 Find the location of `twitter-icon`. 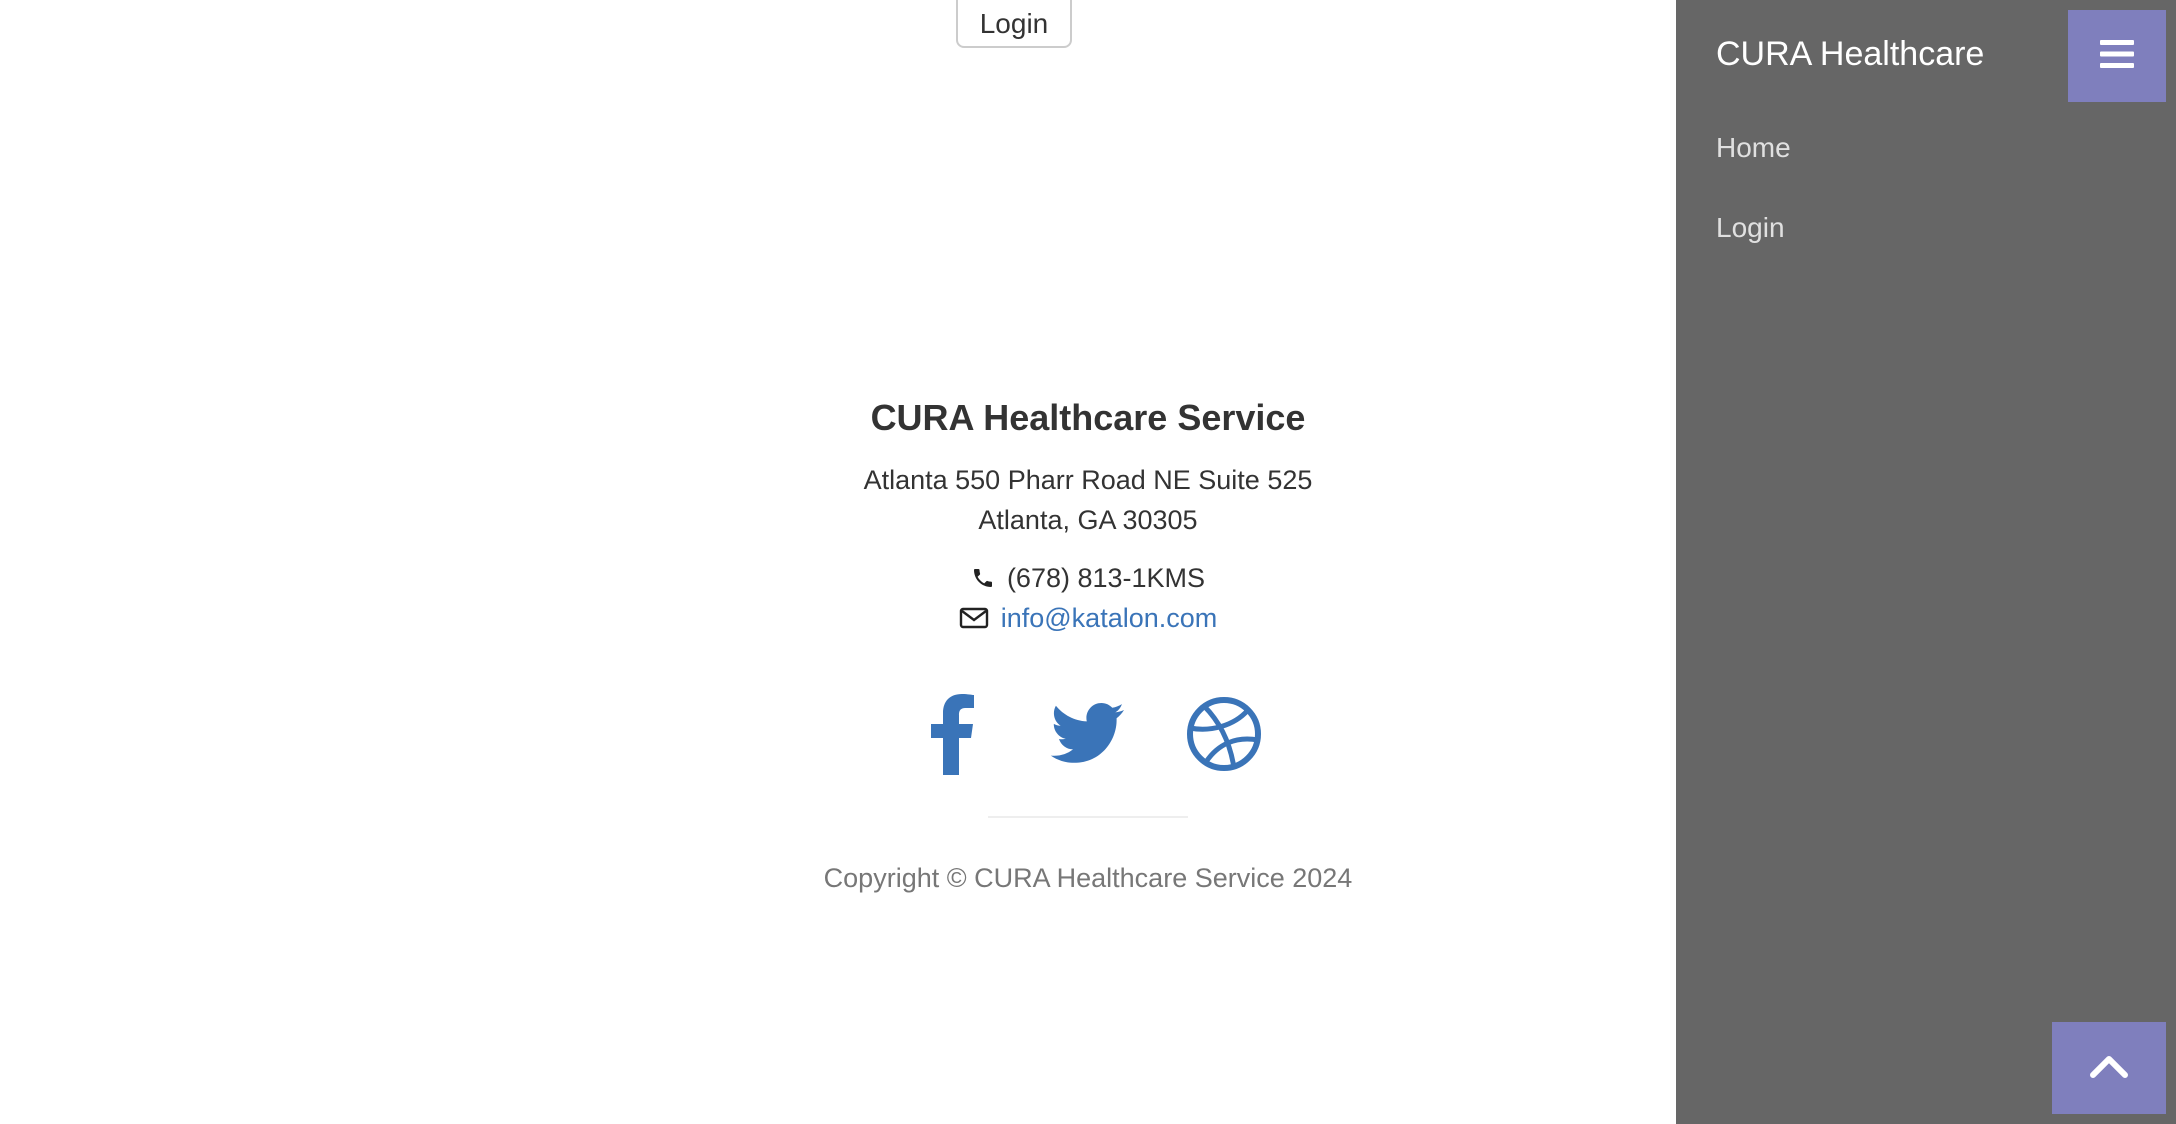

twitter-icon is located at coordinates (1088, 734).